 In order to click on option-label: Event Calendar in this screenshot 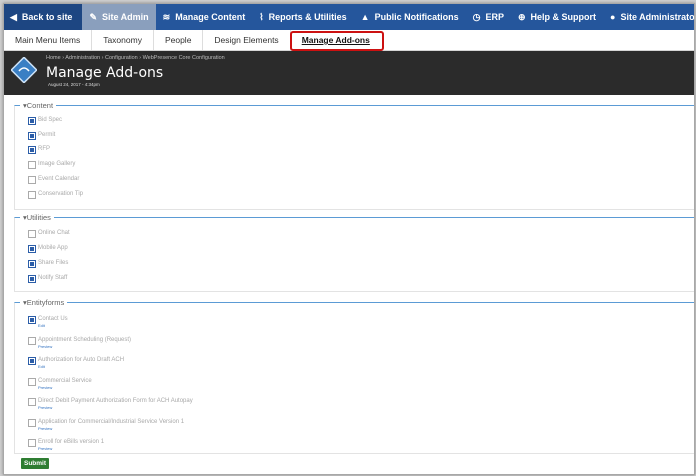, I will do `click(59, 179)`.